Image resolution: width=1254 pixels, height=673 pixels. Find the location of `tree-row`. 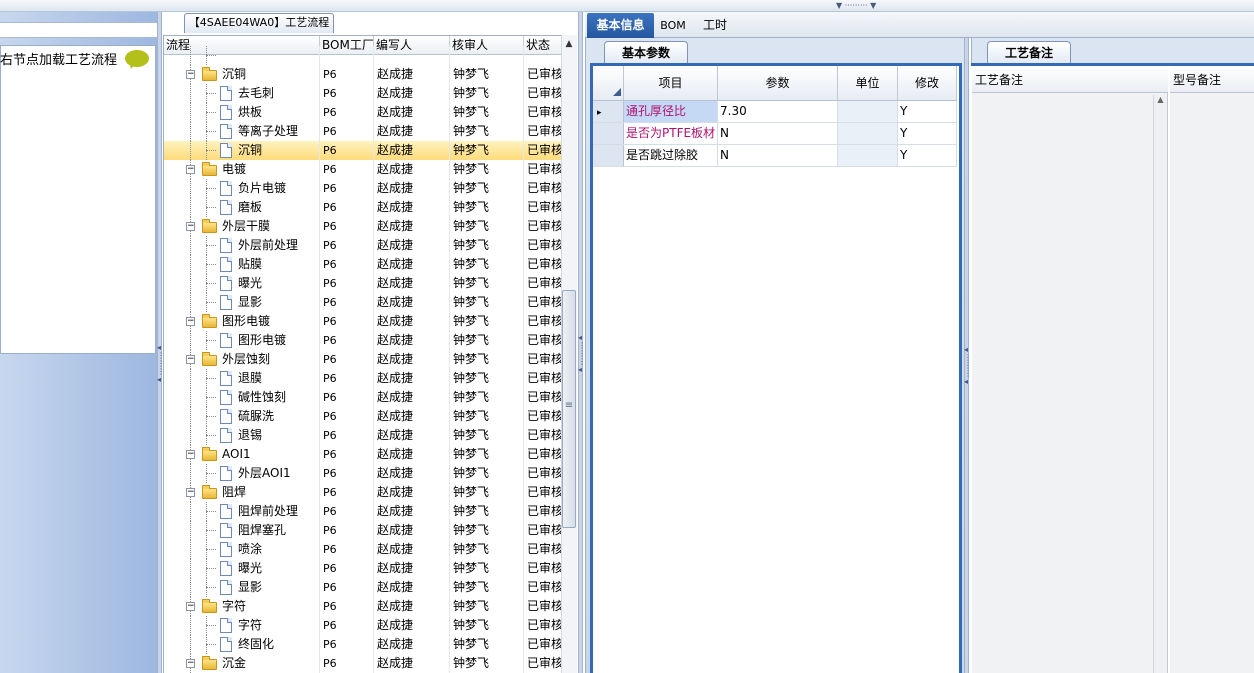

tree-row is located at coordinates (364, 55).